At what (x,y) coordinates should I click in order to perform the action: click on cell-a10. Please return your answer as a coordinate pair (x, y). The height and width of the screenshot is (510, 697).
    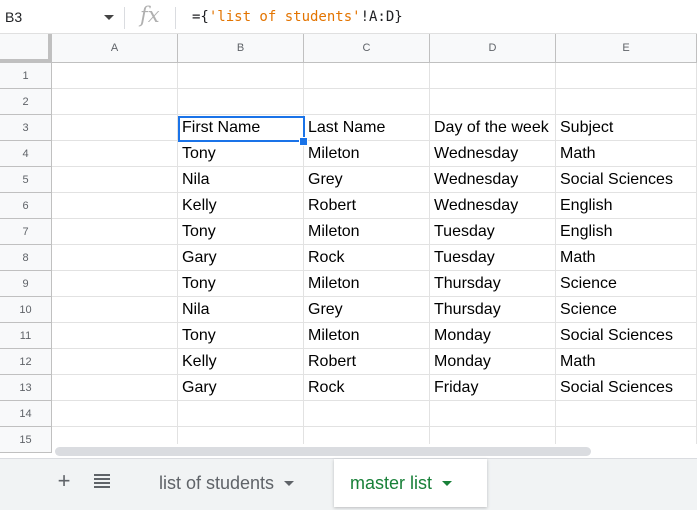
    Looking at the image, I should click on (115, 310).